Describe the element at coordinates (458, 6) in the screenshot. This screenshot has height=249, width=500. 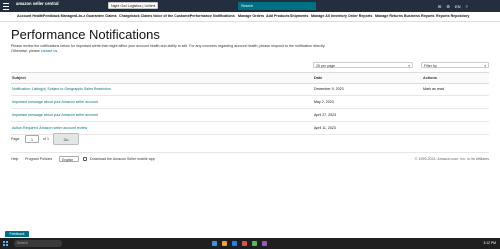
I see `language-selector: EN` at that location.